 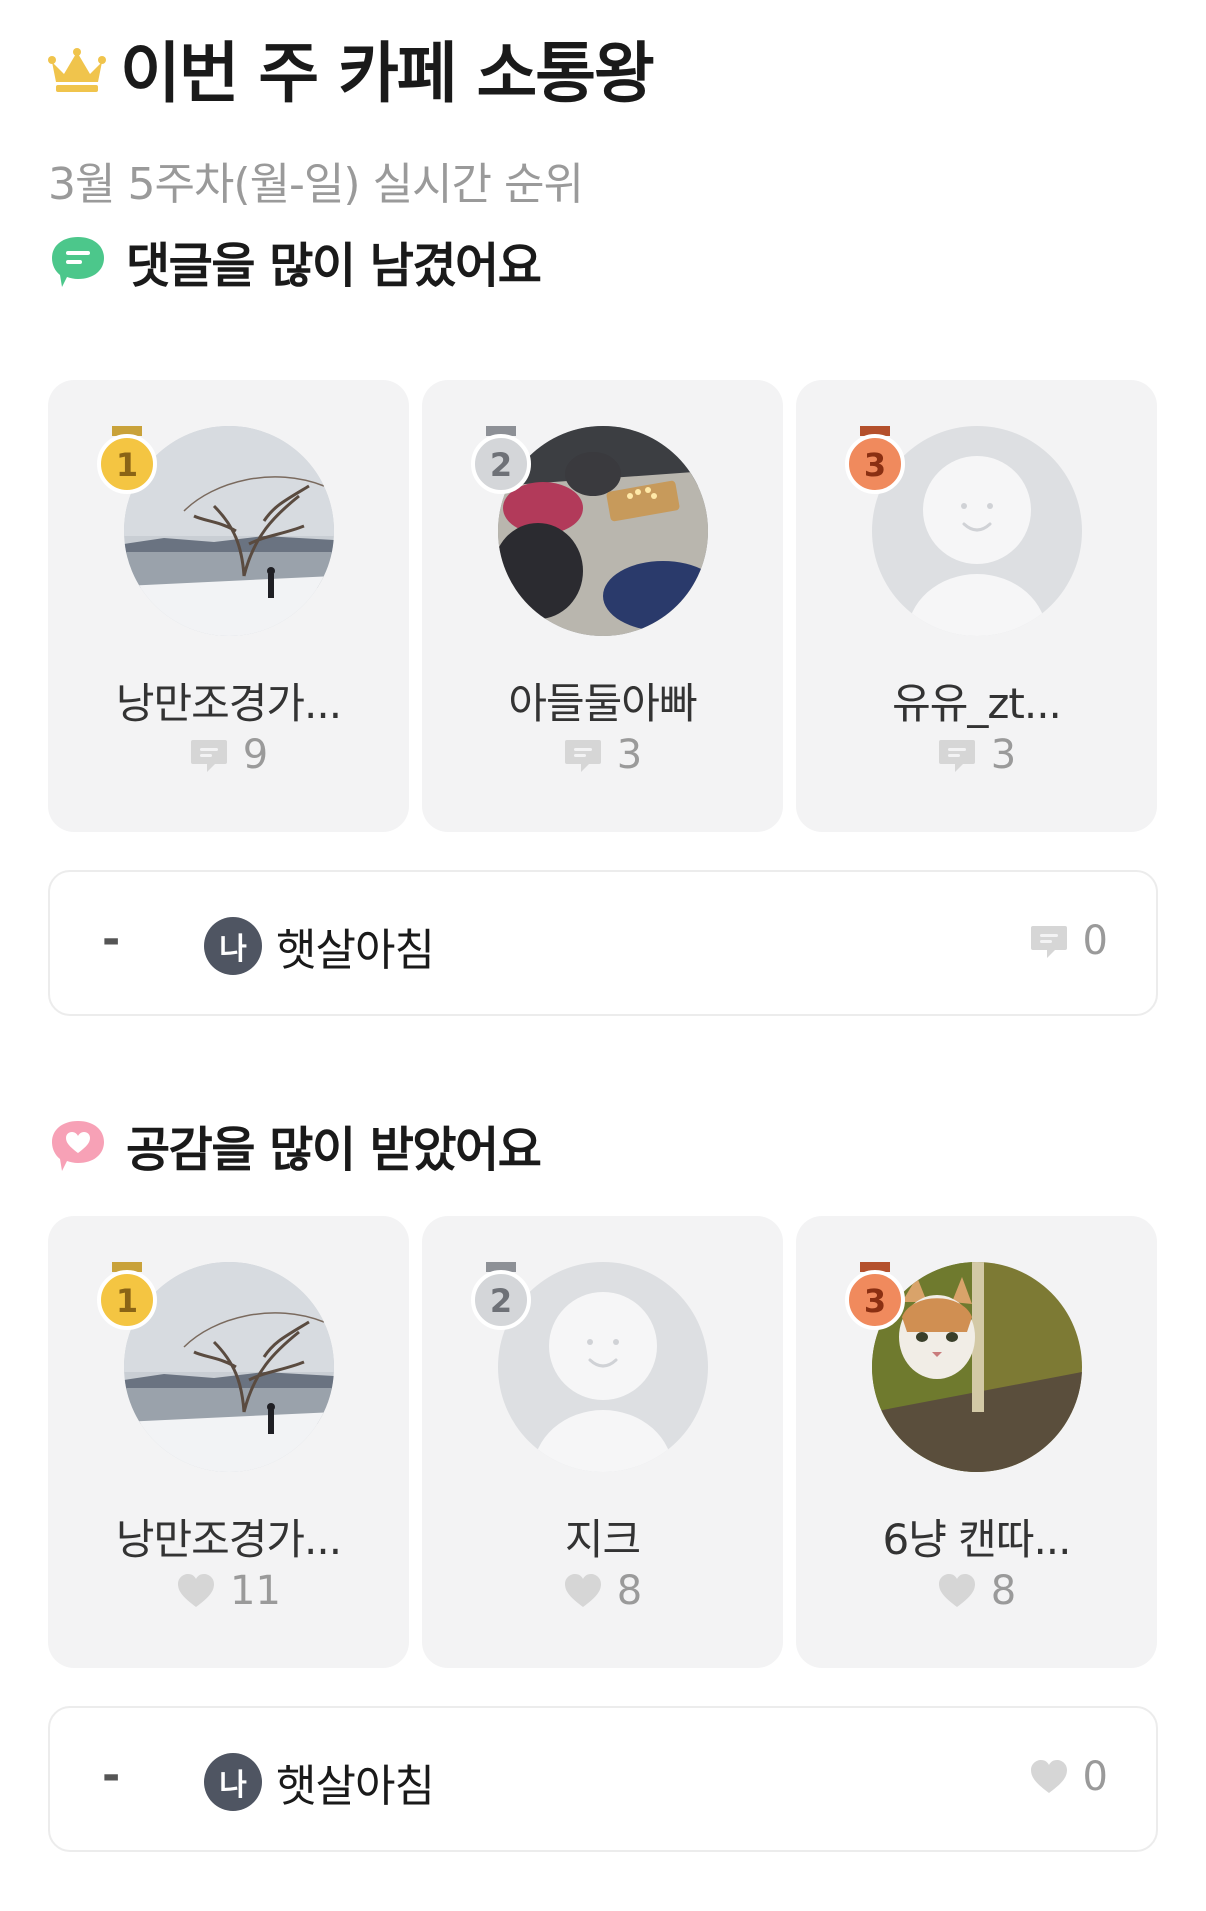 I want to click on comment-count: 9, so click(x=255, y=755).